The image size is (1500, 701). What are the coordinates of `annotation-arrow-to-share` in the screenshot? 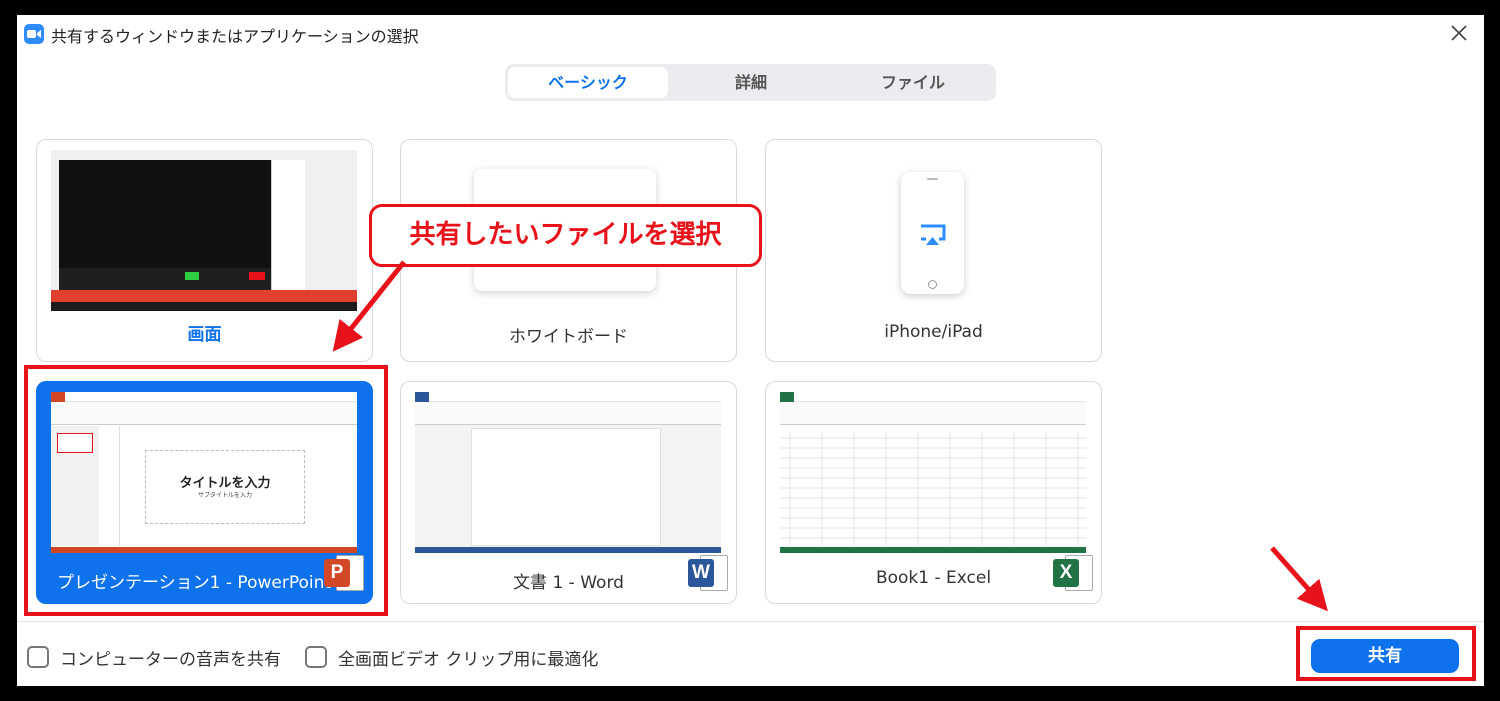 It's located at (1299, 579).